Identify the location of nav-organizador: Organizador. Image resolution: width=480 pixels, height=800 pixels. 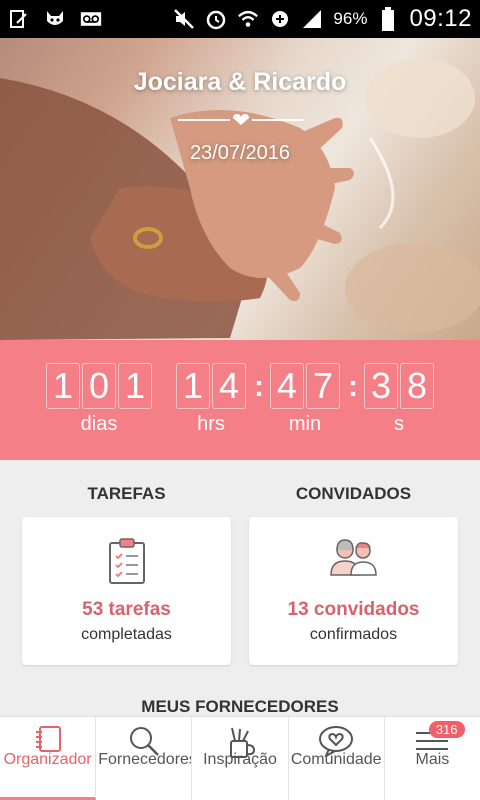
(48, 758).